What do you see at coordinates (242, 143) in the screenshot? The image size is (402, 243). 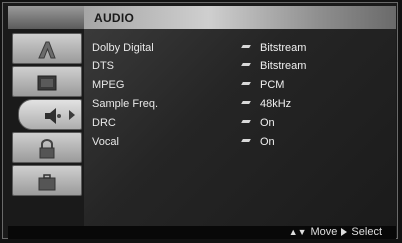 I see `setting-row-vocal: Vocal On` at bounding box center [242, 143].